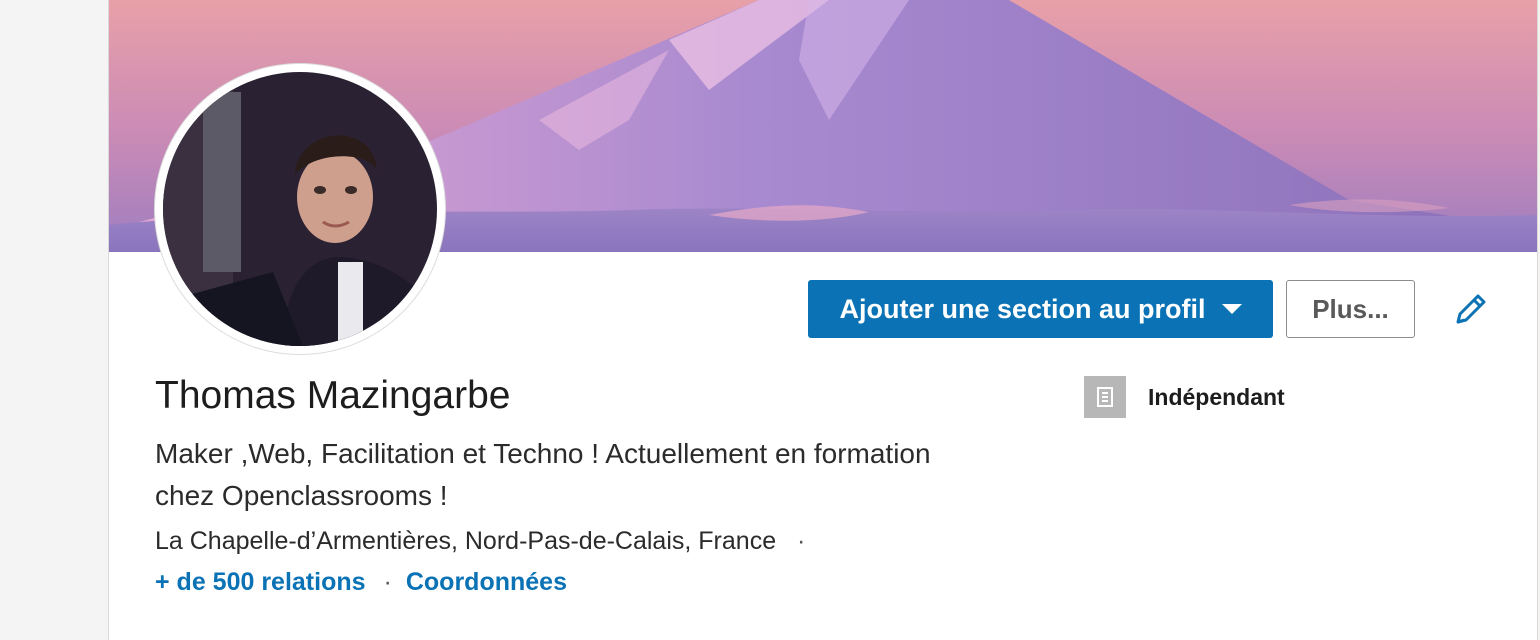 The image size is (1540, 640). I want to click on edit-intro-button, so click(1470, 310).